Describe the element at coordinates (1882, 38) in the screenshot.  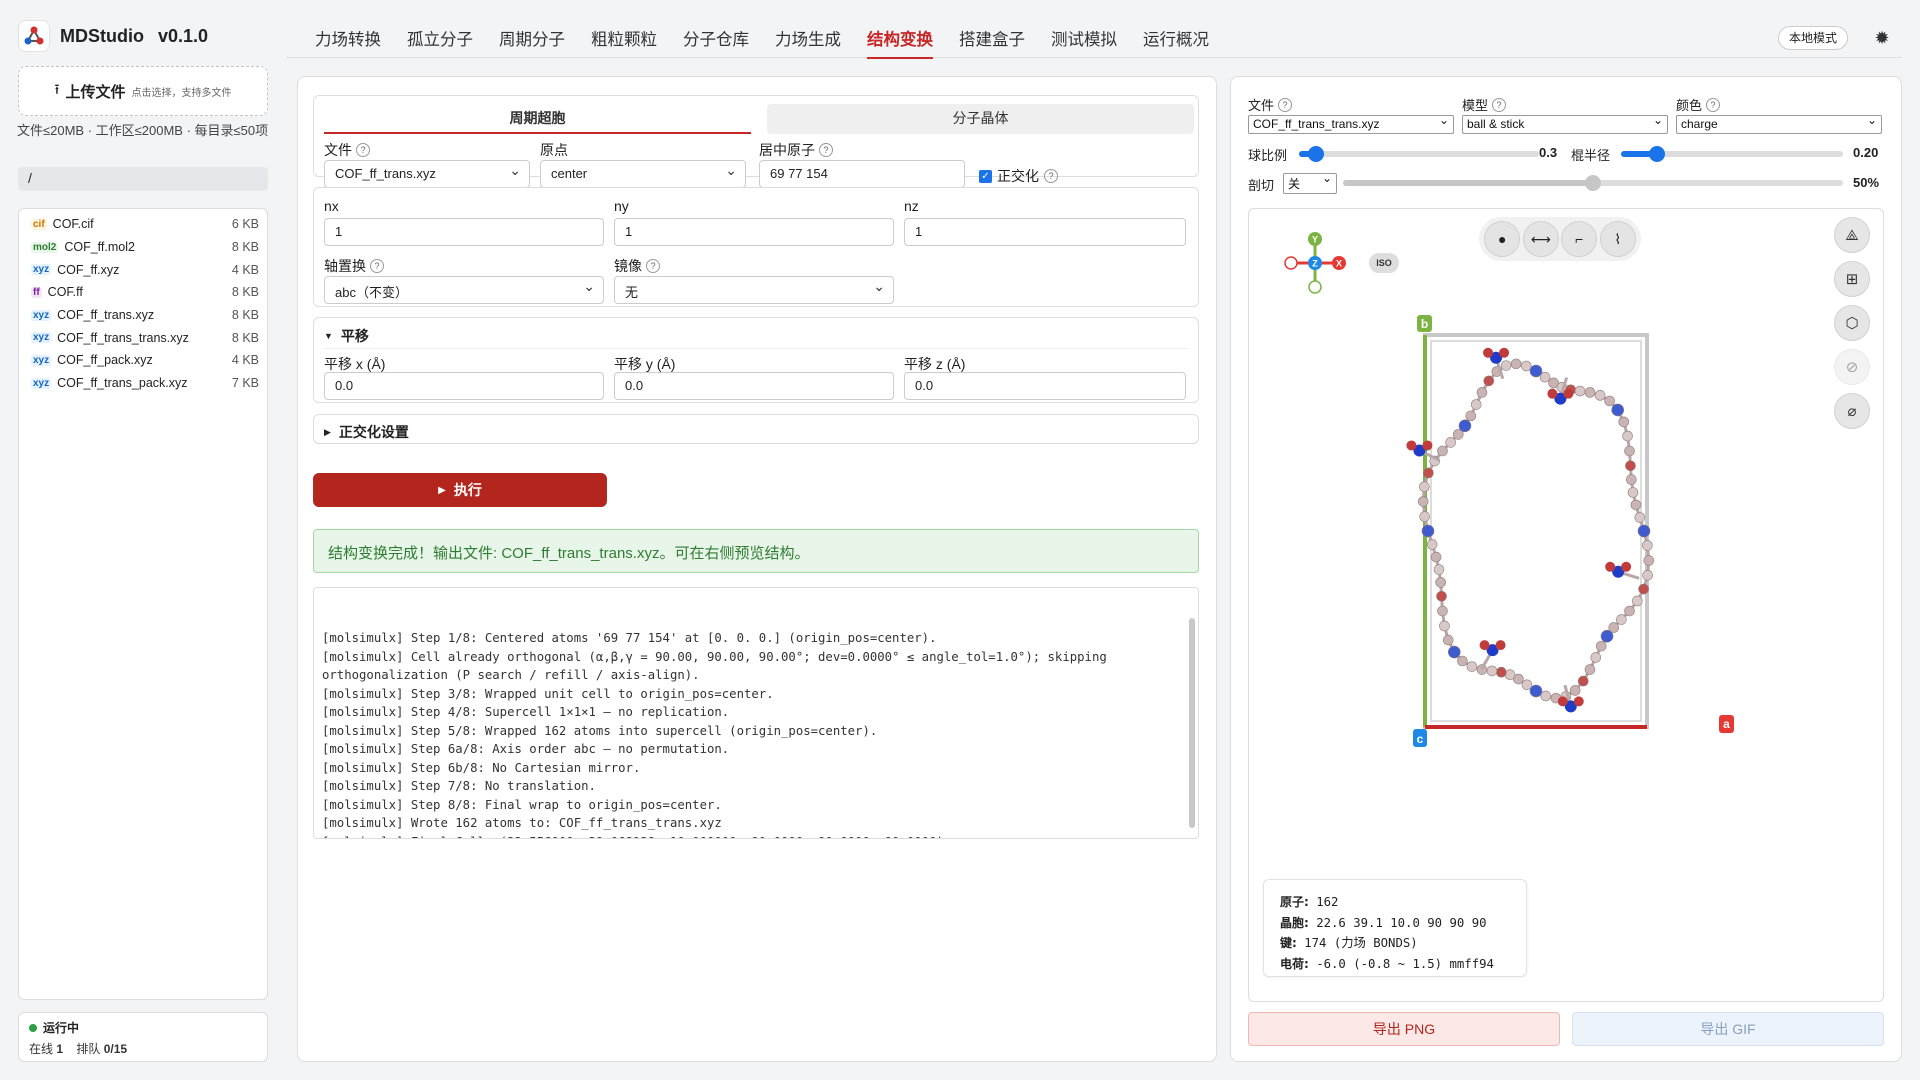
I see `gear-icon: ✹` at that location.